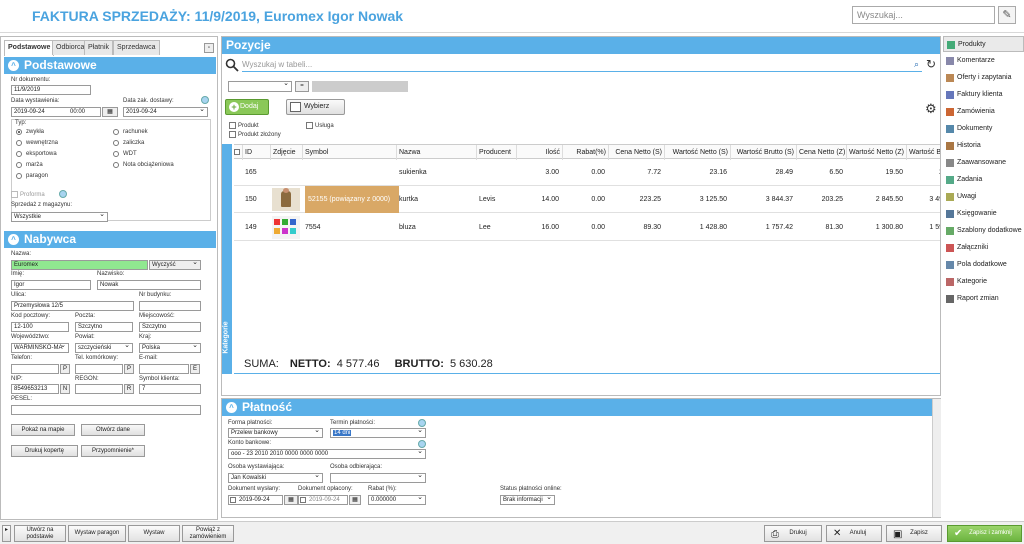  What do you see at coordinates (983, 129) in the screenshot?
I see `side-menu-item: Dokumenty` at bounding box center [983, 129].